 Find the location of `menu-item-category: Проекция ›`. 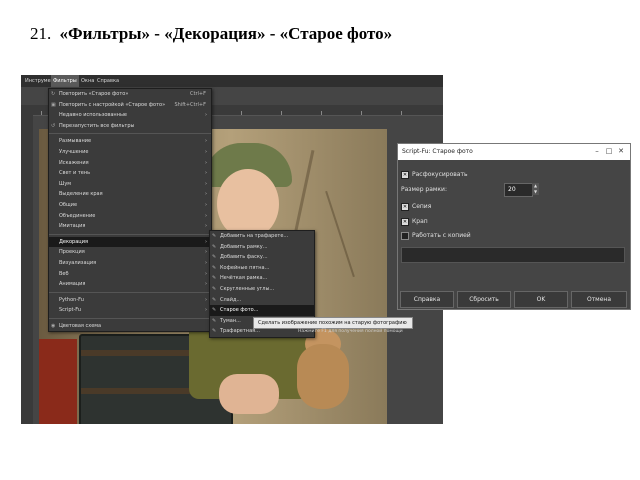

menu-item-category: Проекция › is located at coordinates (130, 252).